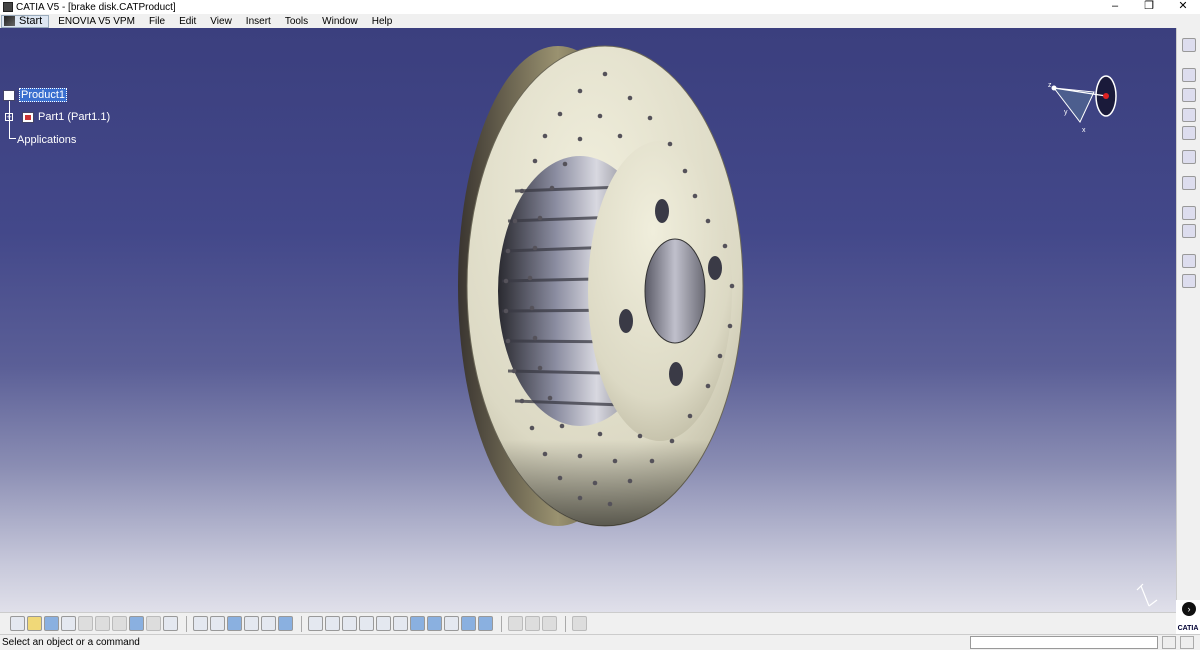 This screenshot has height=650, width=1200. I want to click on bottom-toolbar, so click(588, 623).